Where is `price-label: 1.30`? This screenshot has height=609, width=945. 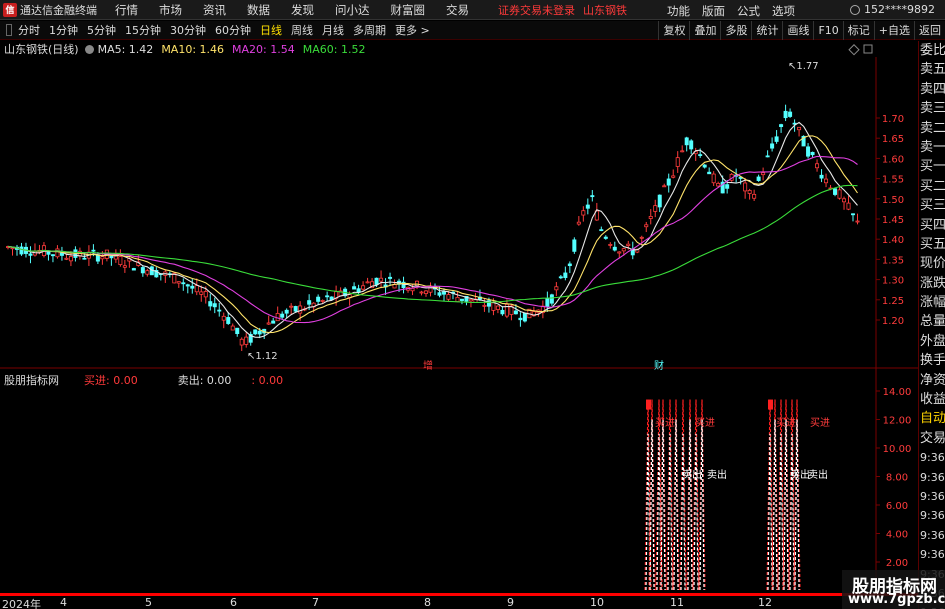 price-label: 1.30 is located at coordinates (893, 281).